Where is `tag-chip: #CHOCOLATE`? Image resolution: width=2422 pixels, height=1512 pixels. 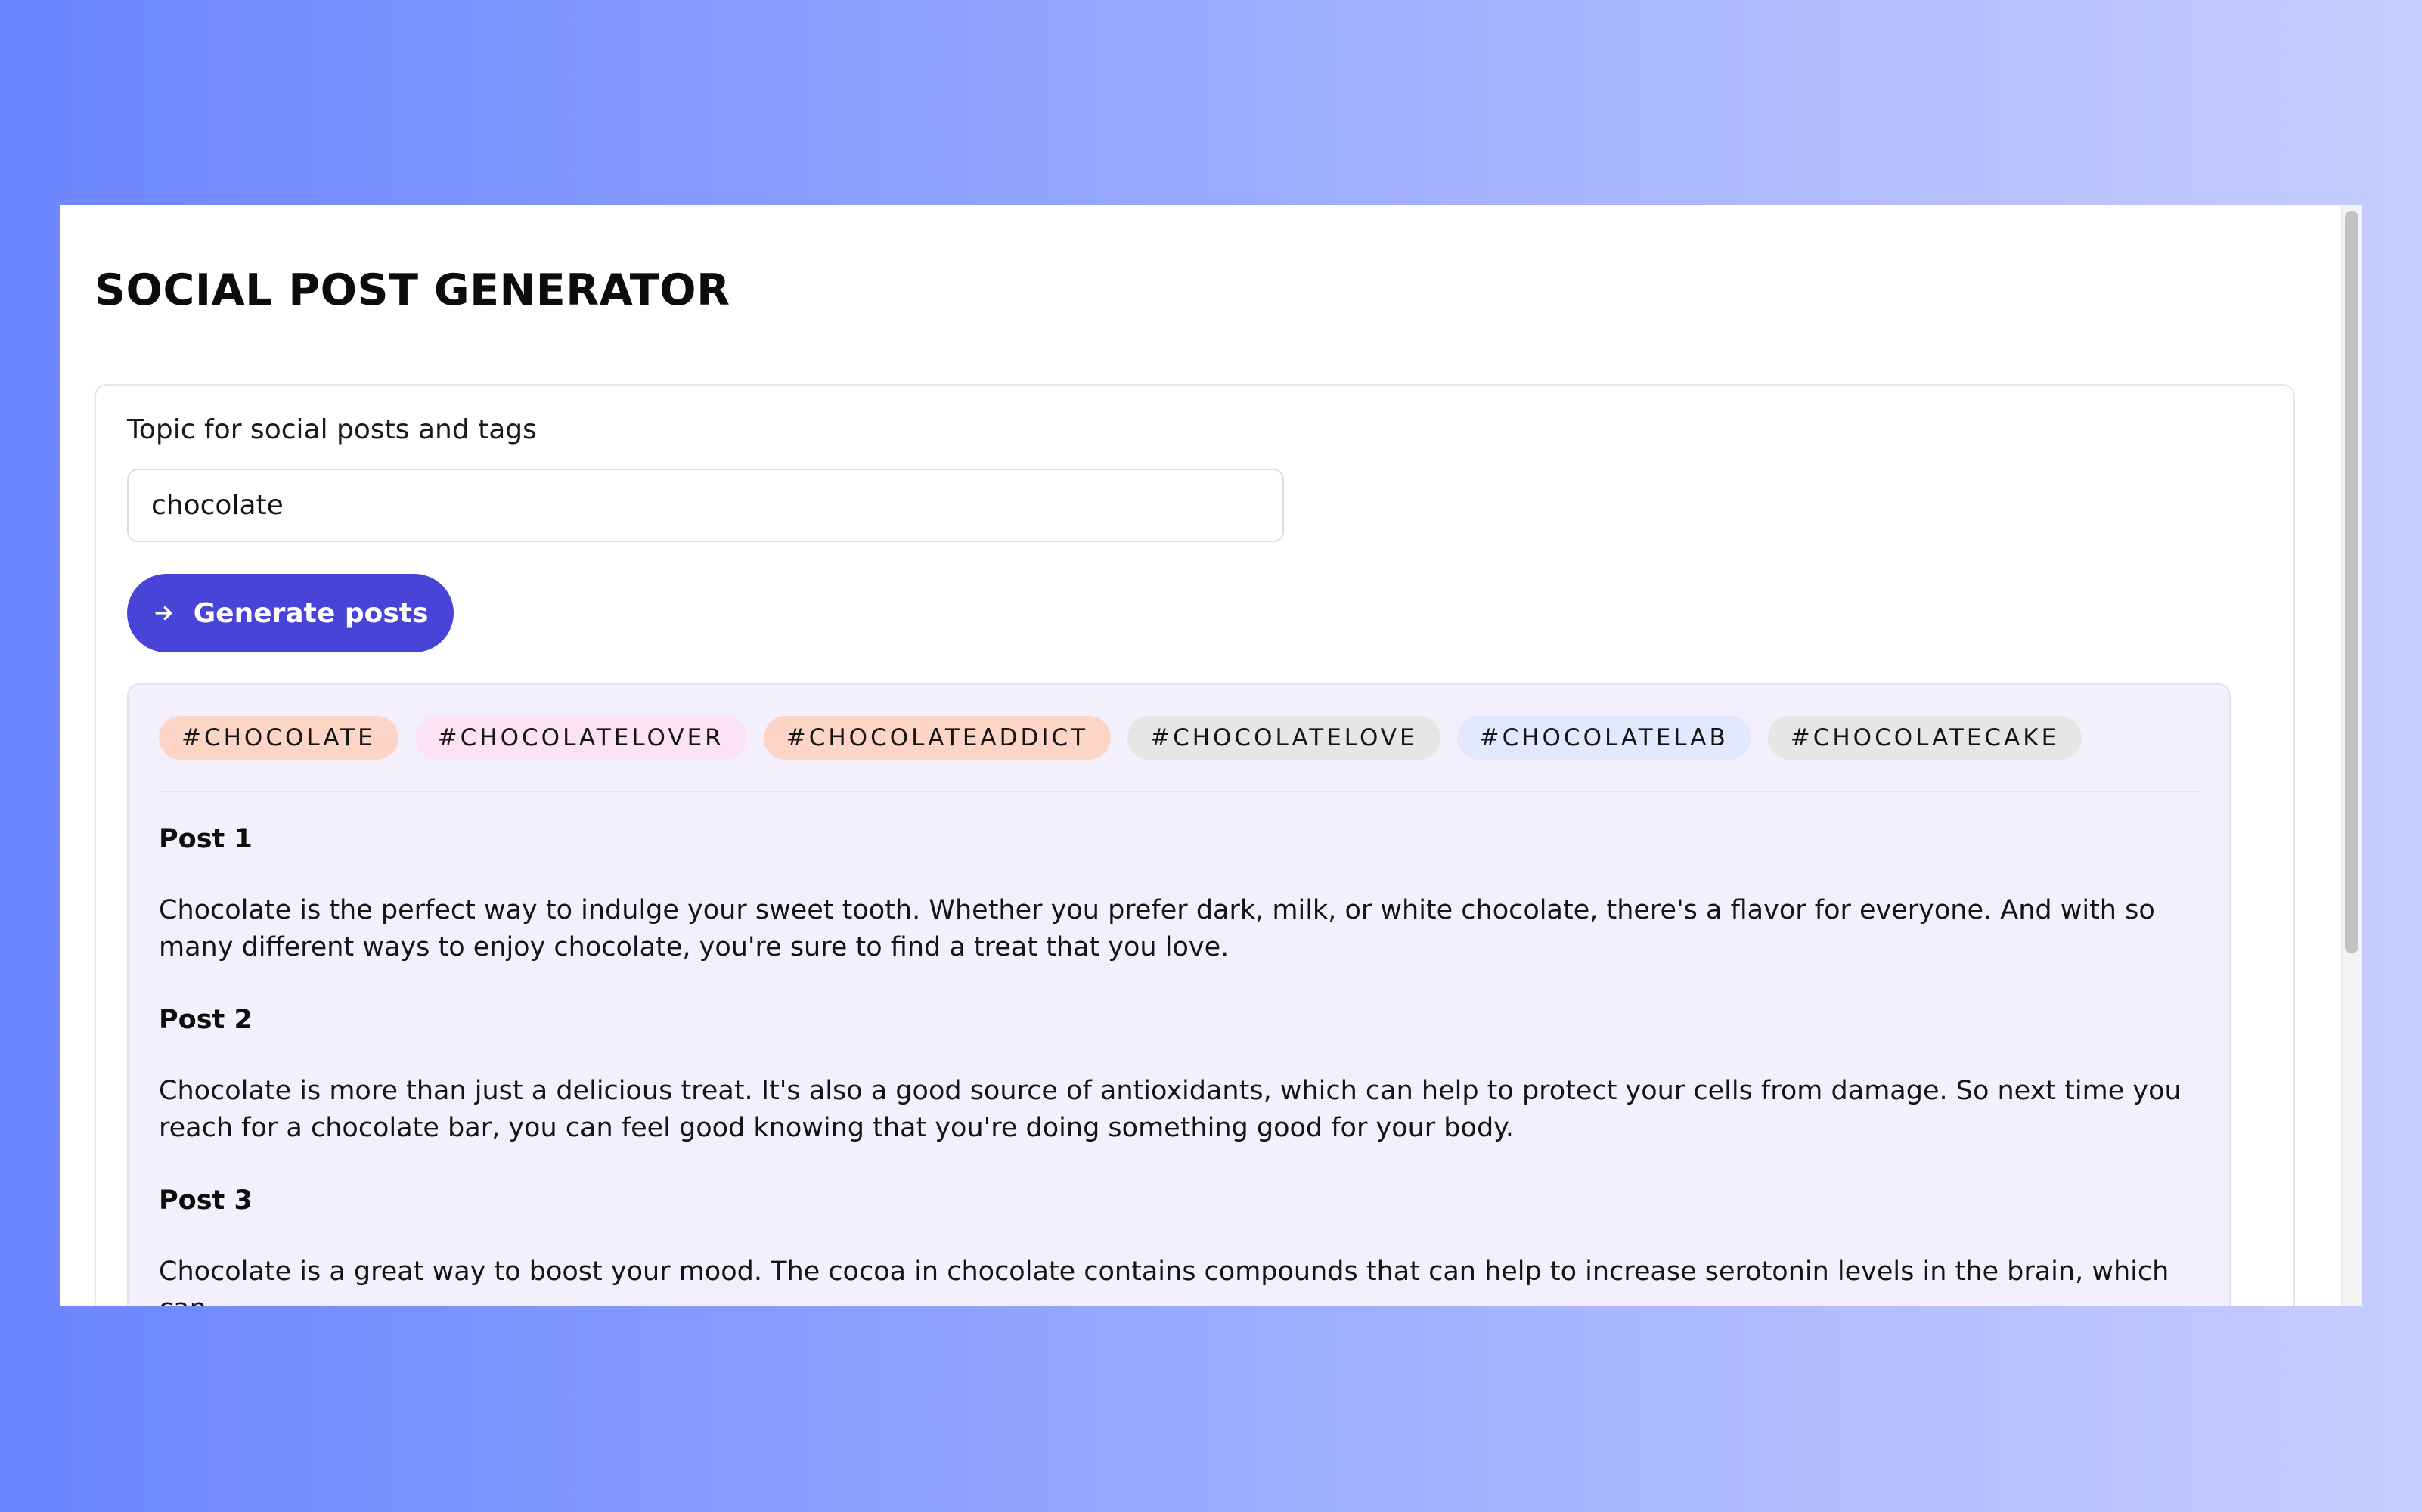 tag-chip: #CHOCOLATE is located at coordinates (278, 738).